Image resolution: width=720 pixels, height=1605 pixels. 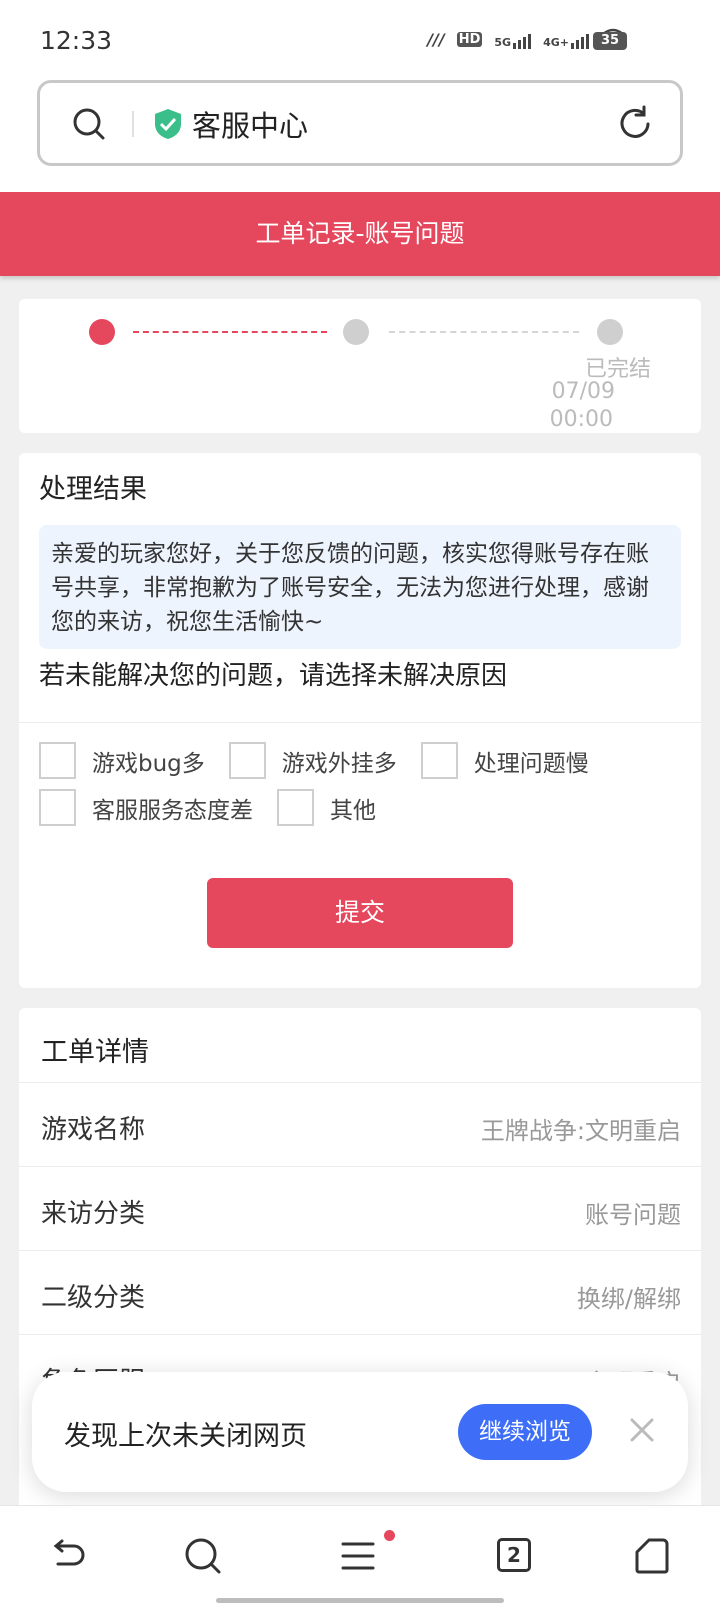 What do you see at coordinates (360, 123) in the screenshot?
I see `address-bar: 客服中心` at bounding box center [360, 123].